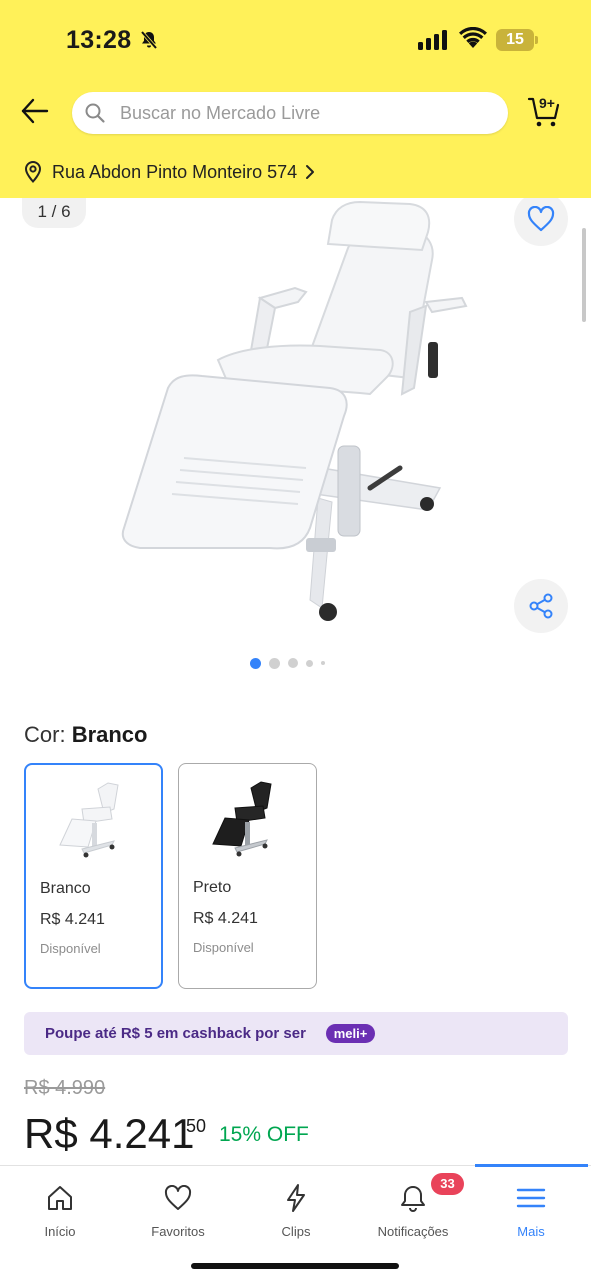 This screenshot has width=591, height=1280. I want to click on nav-item-mais: Mais, so click(531, 1210).